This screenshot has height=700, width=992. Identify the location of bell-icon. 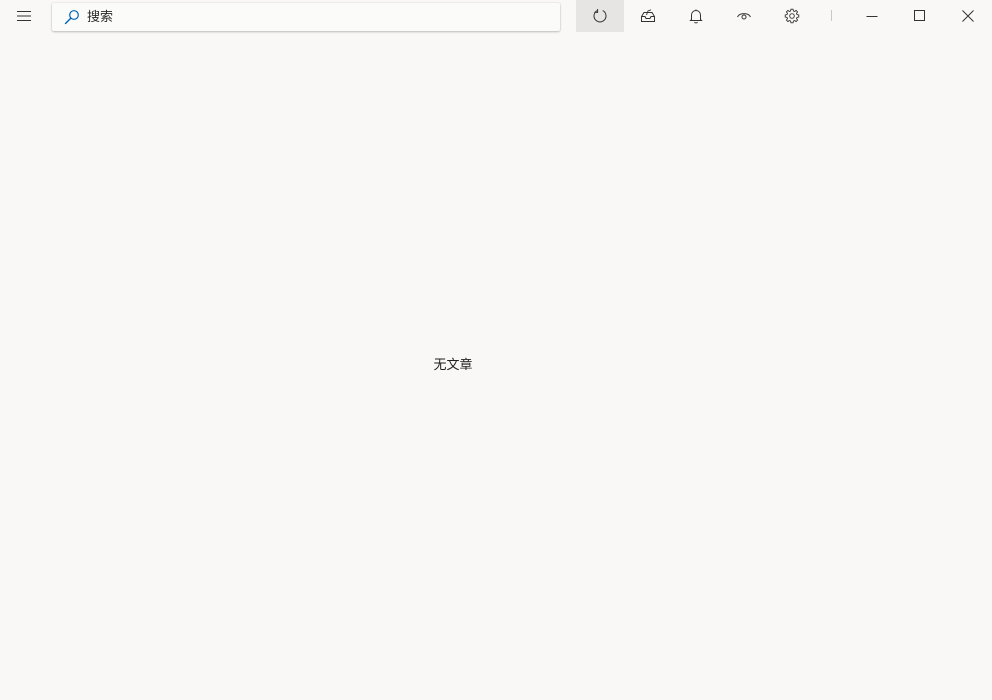
(696, 16).